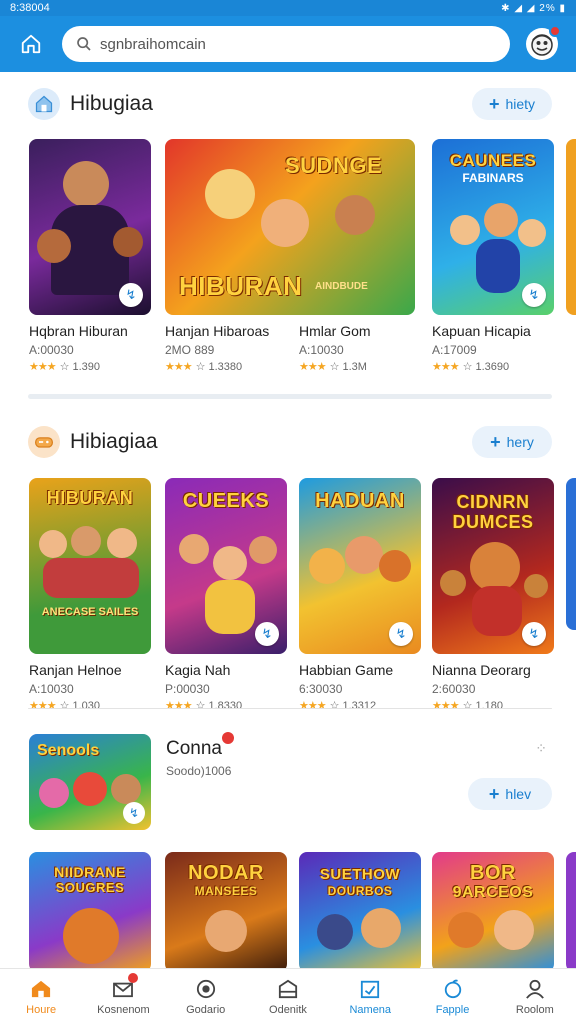  I want to click on game-thumbnail: BOR 9ARCEOS, so click(493, 910).